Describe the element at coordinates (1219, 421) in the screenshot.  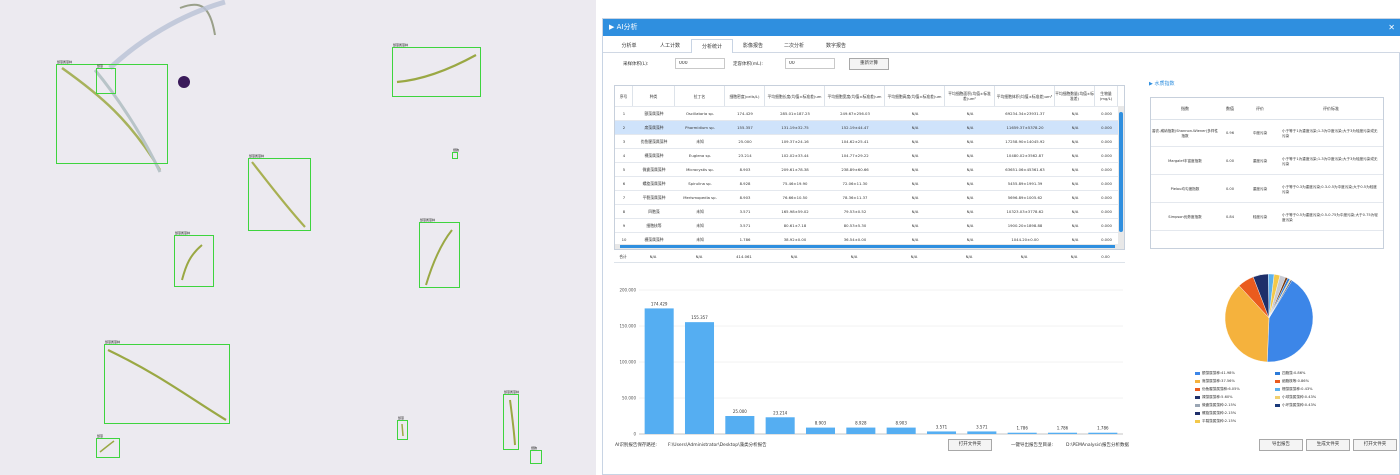
I see `legend-label: 平裂藻属藻种:2.15%` at that location.